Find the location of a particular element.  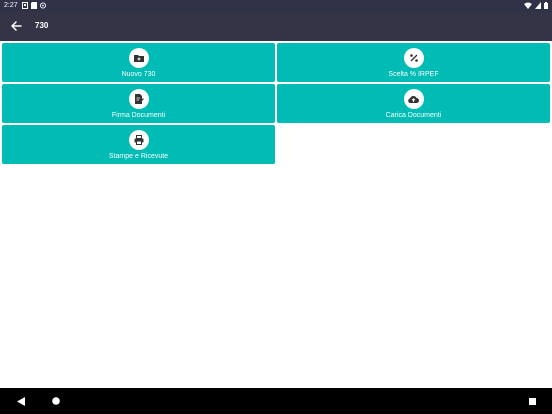

navigation-bar is located at coordinates (276, 401).